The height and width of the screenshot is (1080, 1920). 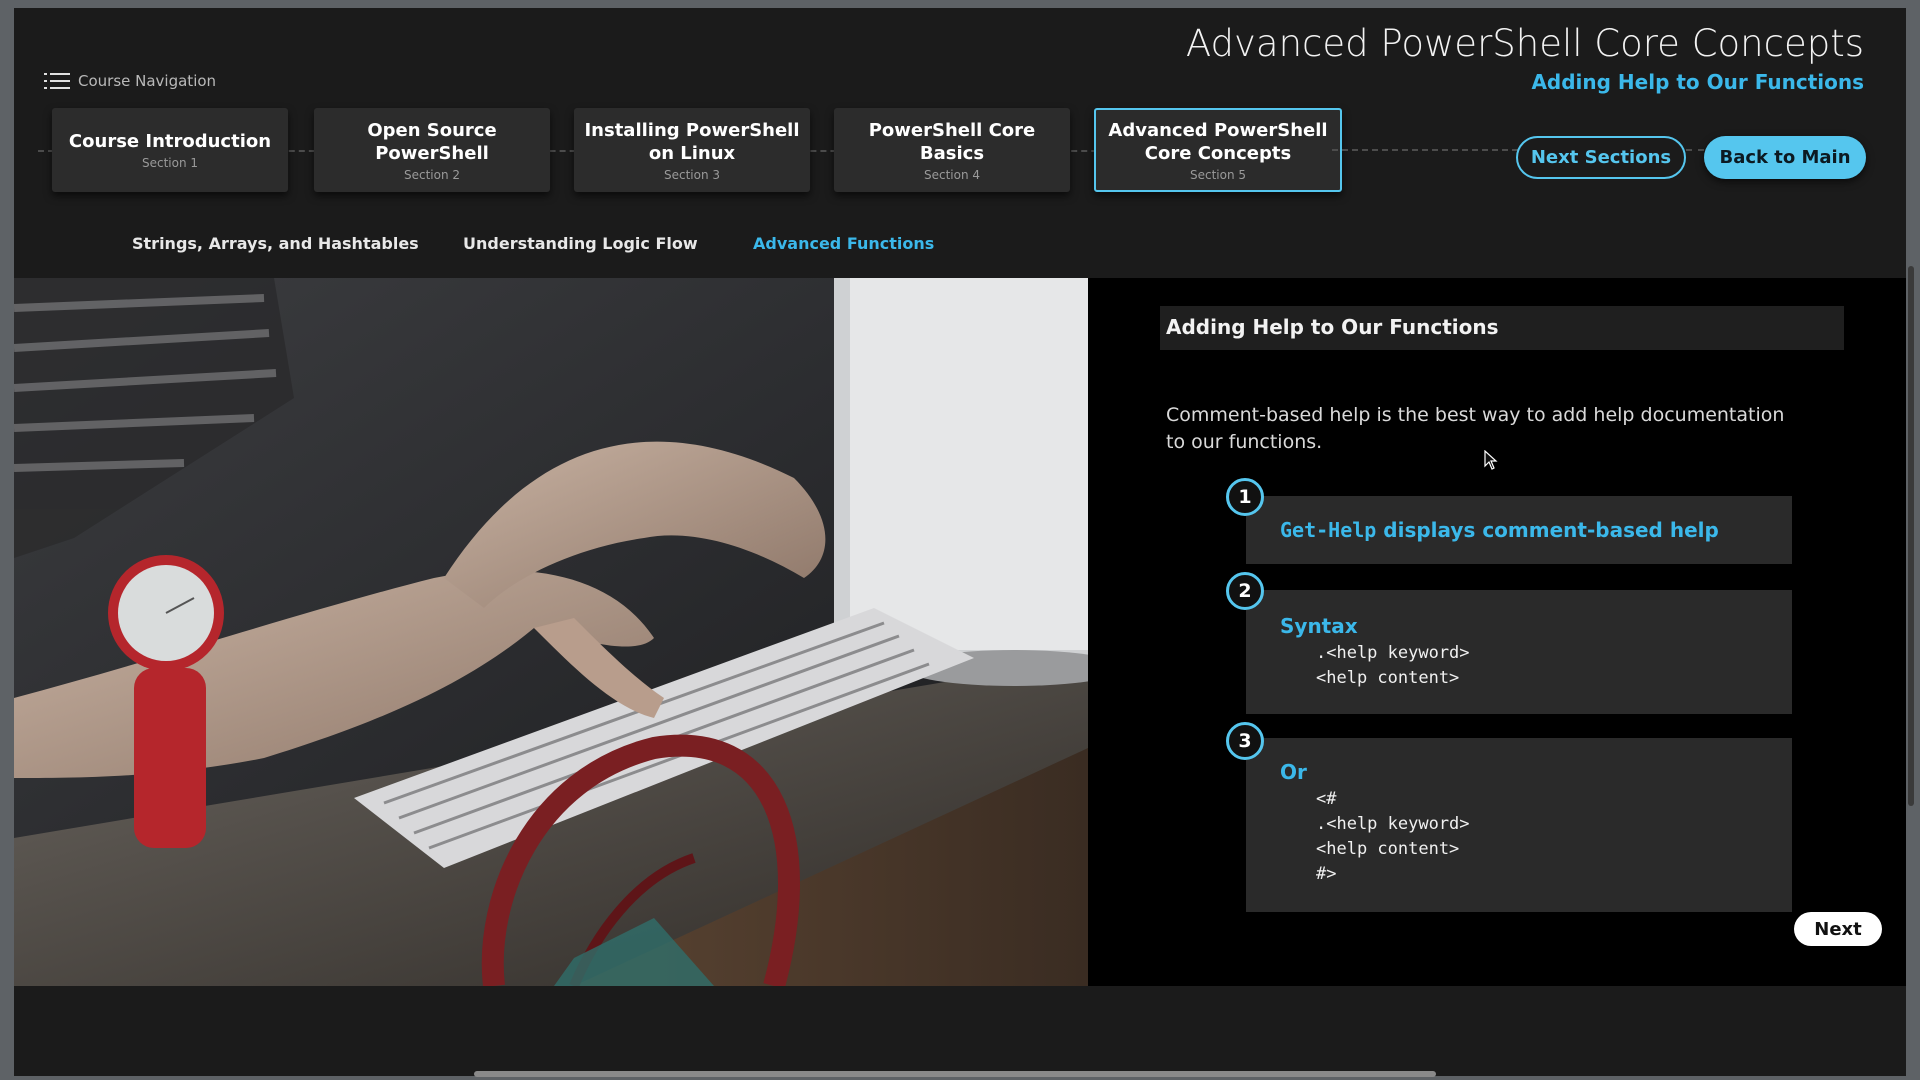 I want to click on lesson-subtitle: Adding Help to Our Functions, so click(x=1697, y=82).